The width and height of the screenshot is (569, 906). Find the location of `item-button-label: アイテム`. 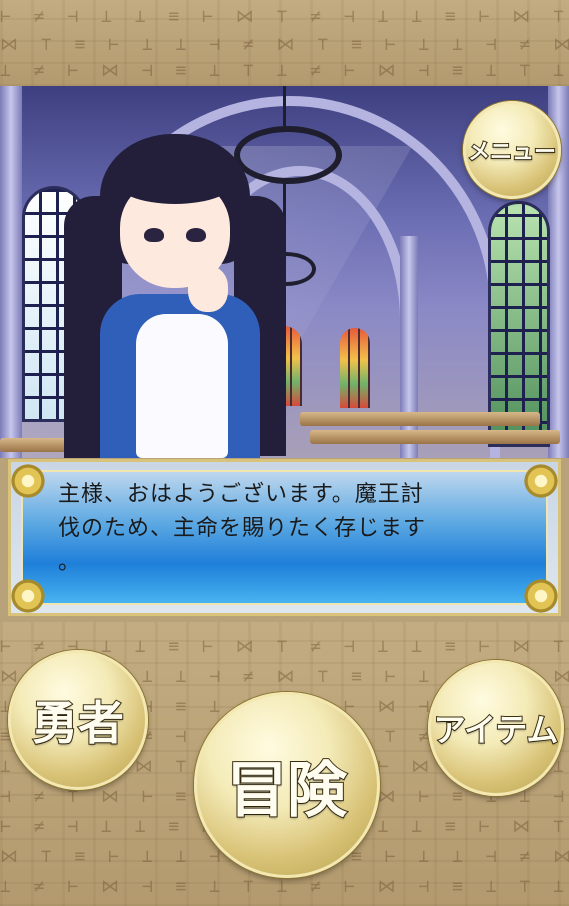

item-button-label: アイテム is located at coordinates (496, 730).